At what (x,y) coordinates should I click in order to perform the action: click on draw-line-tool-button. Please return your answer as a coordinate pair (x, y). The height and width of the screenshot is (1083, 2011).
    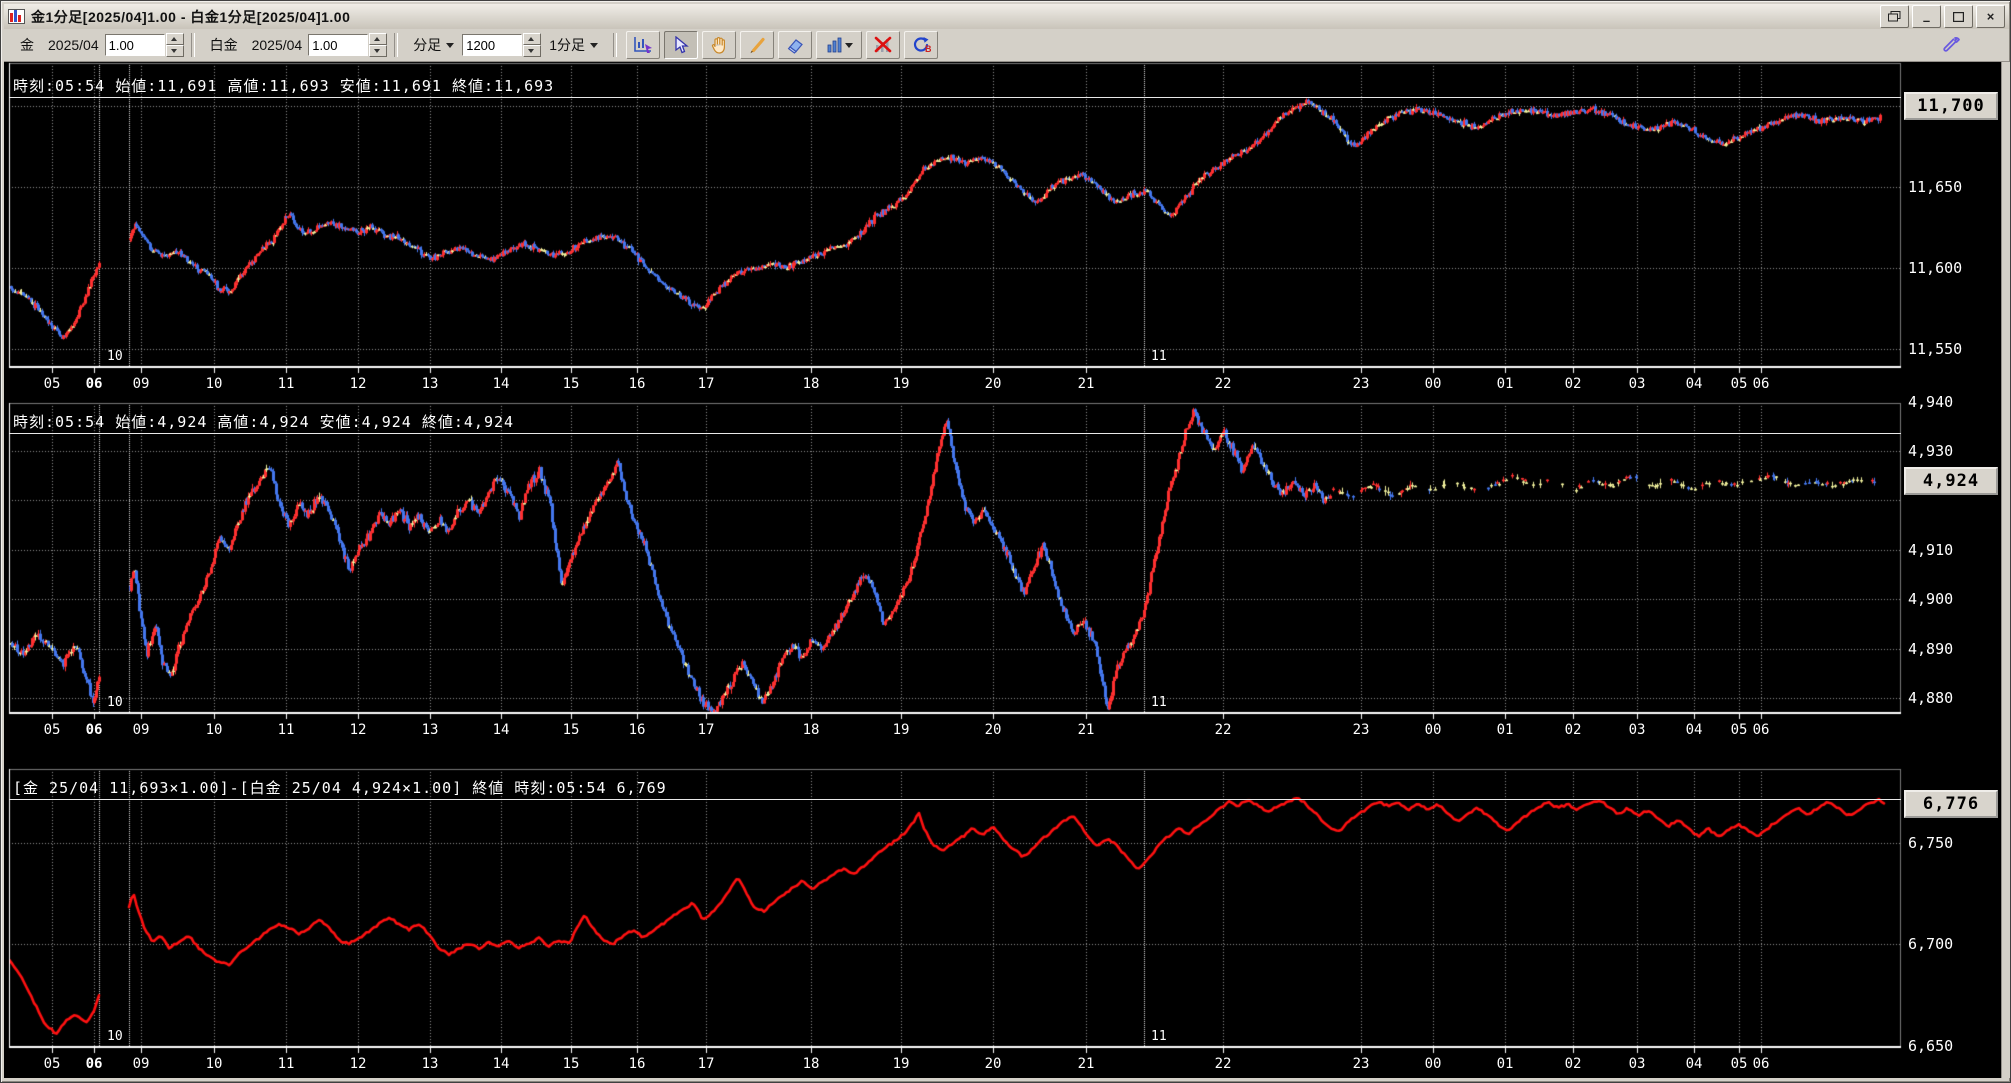
    Looking at the image, I should click on (757, 45).